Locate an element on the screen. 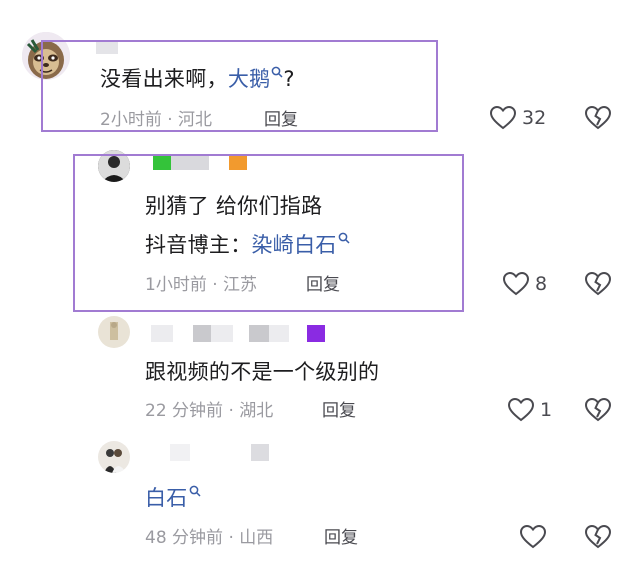 The height and width of the screenshot is (566, 640). comment-meta: 48 分钟前 · 山西 is located at coordinates (209, 538).